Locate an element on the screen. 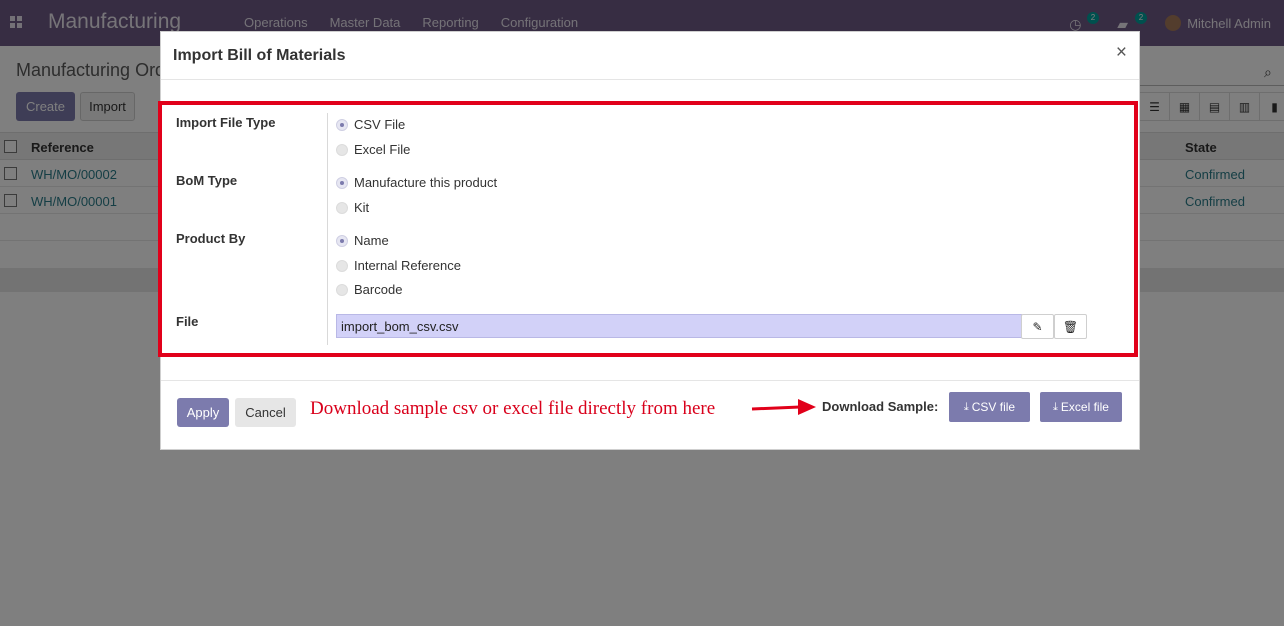 This screenshot has width=1284, height=626. radio-label: Kit is located at coordinates (362, 207).